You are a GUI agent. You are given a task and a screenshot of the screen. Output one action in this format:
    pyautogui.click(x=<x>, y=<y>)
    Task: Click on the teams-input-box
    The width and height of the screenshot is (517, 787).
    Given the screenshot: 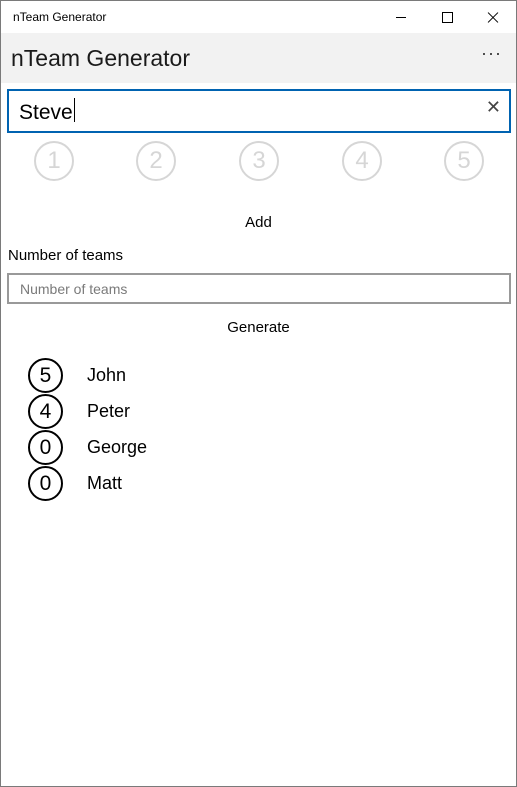 What is the action you would take?
    pyautogui.click(x=259, y=288)
    